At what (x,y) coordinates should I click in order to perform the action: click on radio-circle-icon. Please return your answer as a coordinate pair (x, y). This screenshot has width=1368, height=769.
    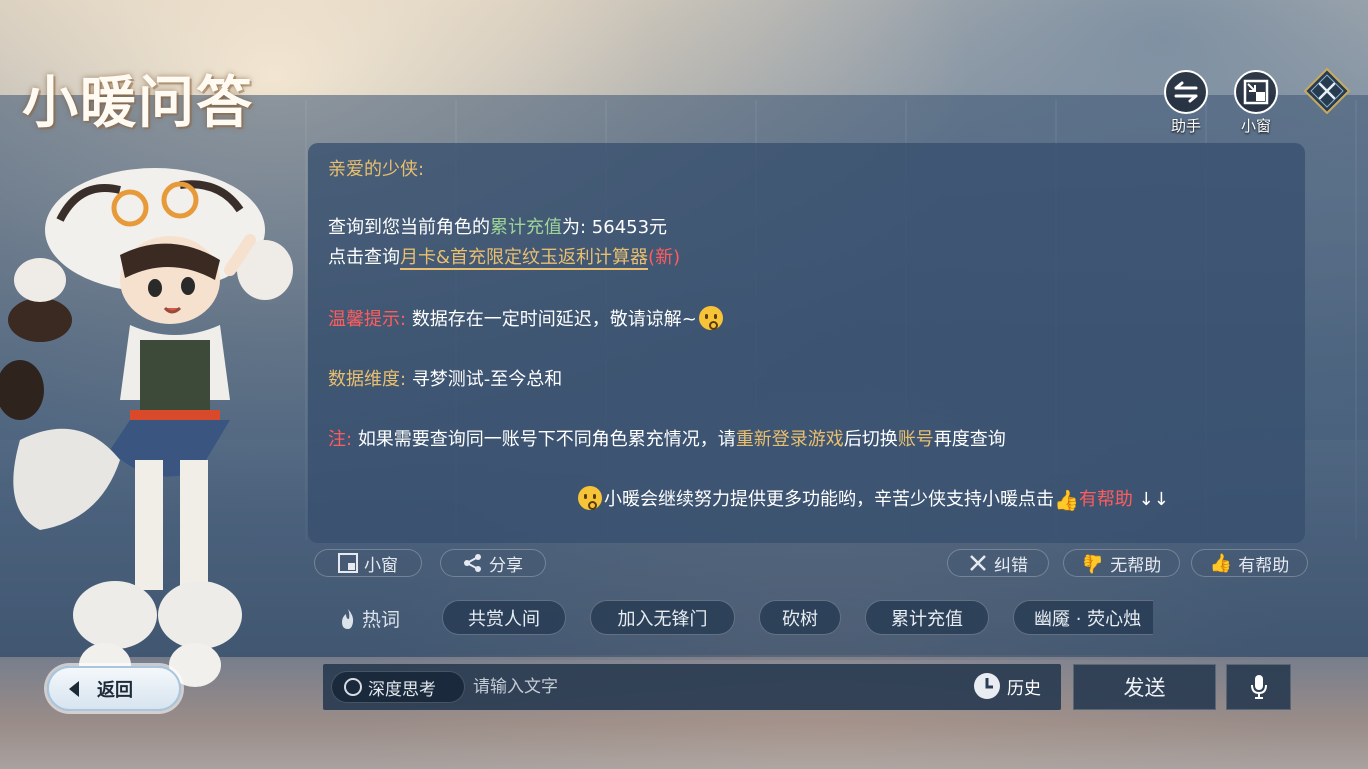
    Looking at the image, I should click on (353, 687).